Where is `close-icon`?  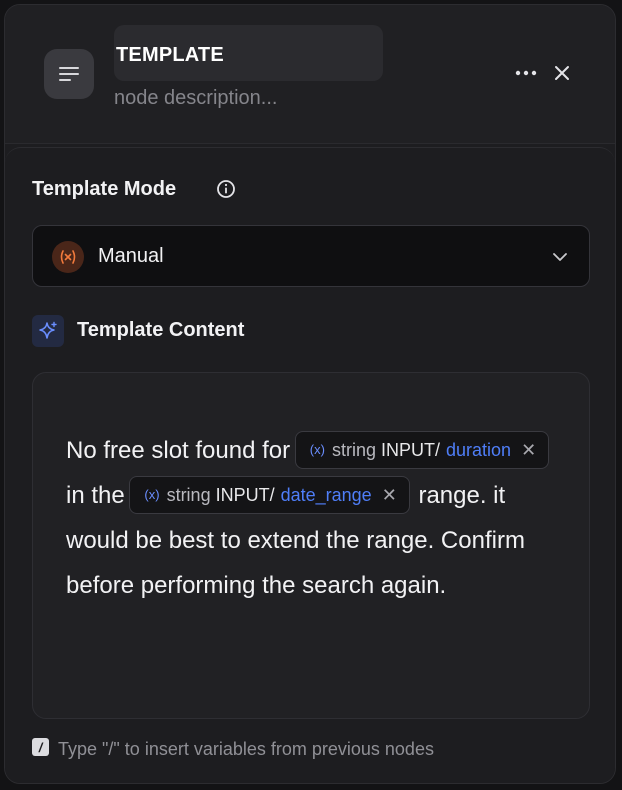 close-icon is located at coordinates (562, 73).